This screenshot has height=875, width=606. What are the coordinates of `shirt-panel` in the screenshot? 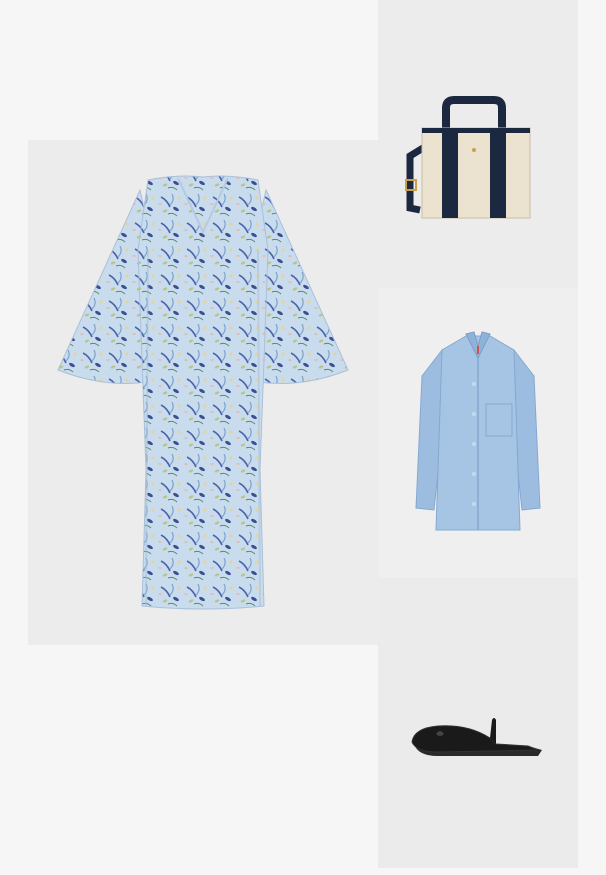 It's located at (478, 433).